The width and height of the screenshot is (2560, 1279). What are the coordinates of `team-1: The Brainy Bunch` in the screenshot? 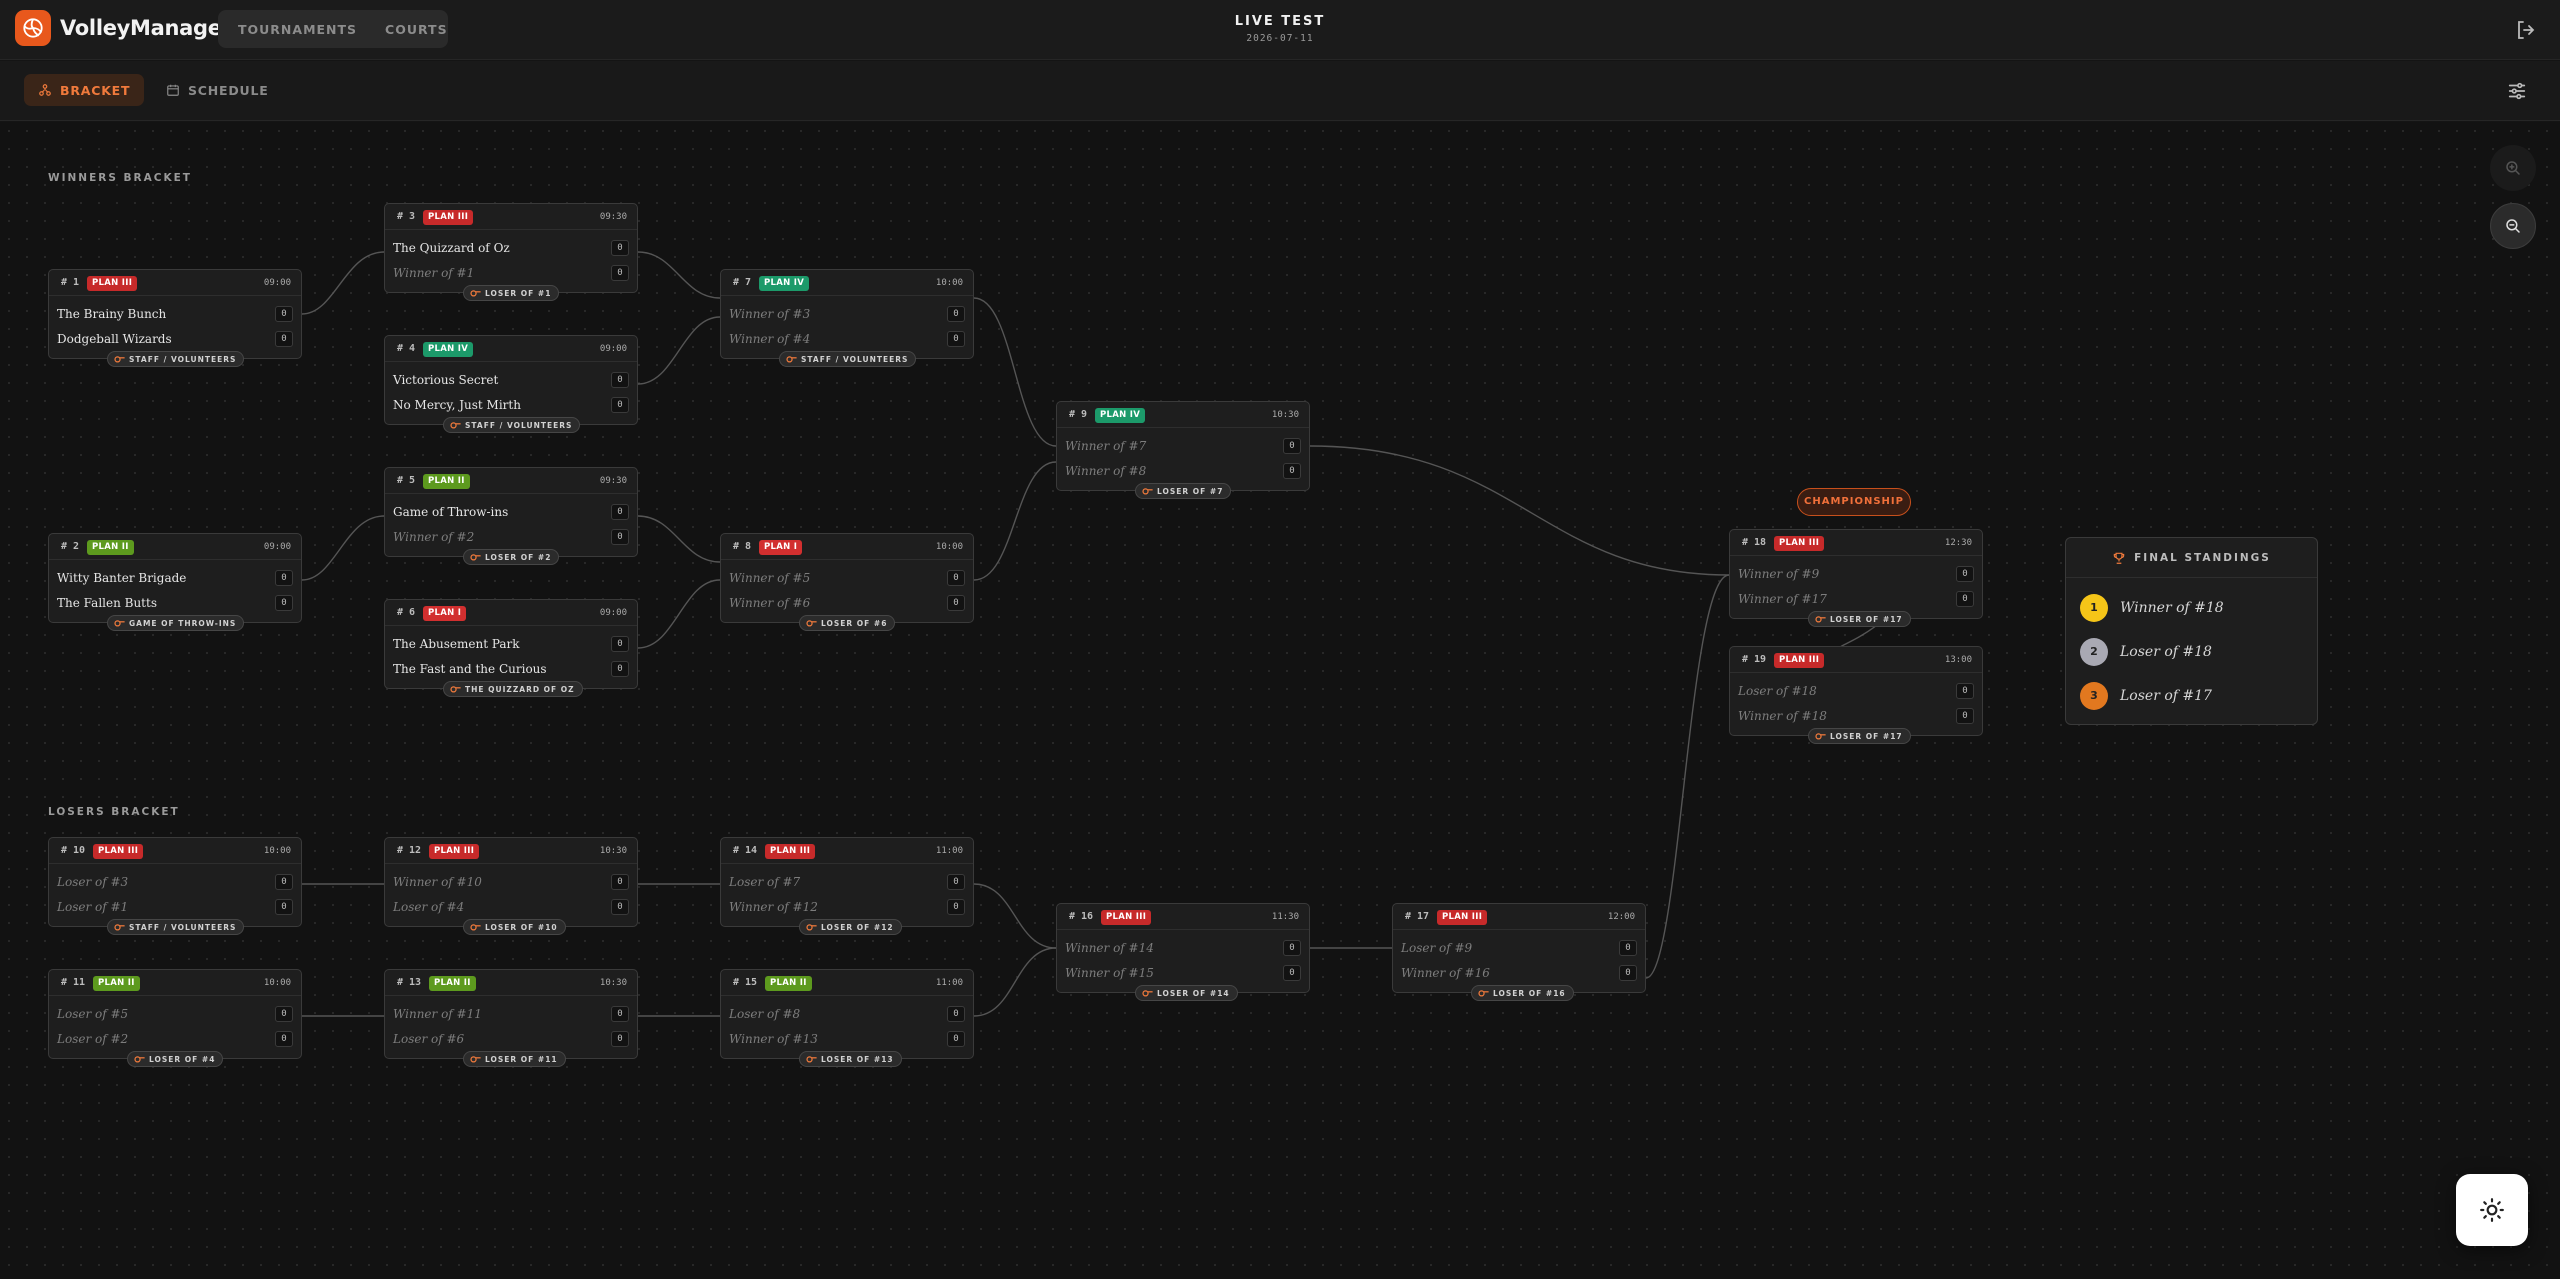 It's located at (112, 314).